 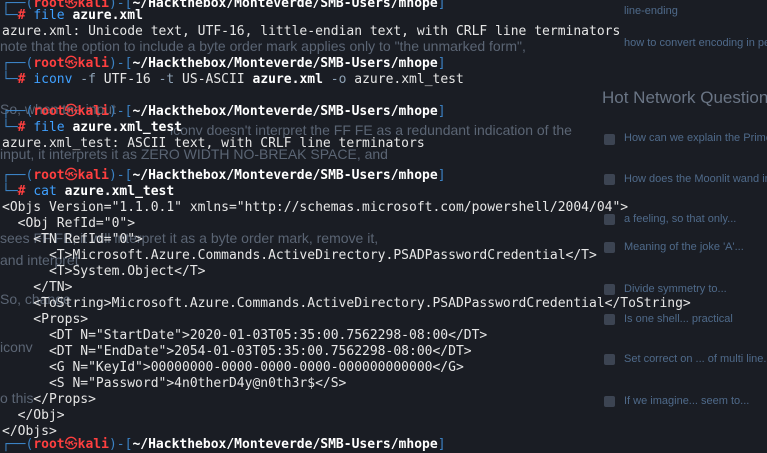 I want to click on xml-line: </TN>, so click(x=37, y=287).